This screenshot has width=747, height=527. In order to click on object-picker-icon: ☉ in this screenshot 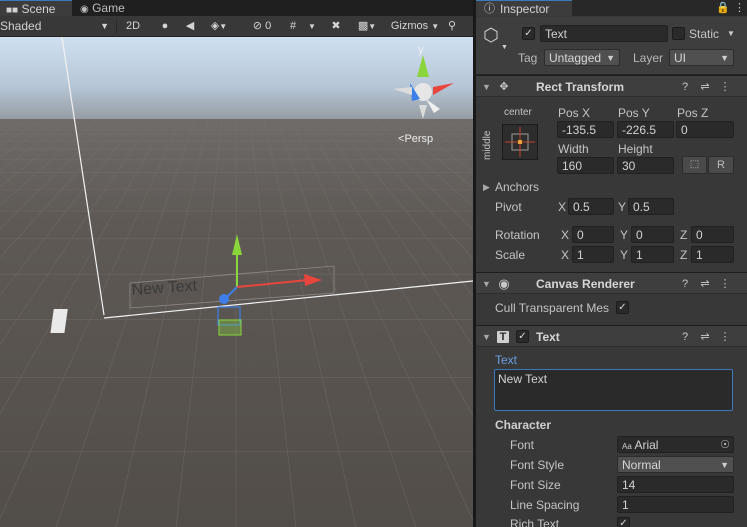, I will do `click(725, 444)`.